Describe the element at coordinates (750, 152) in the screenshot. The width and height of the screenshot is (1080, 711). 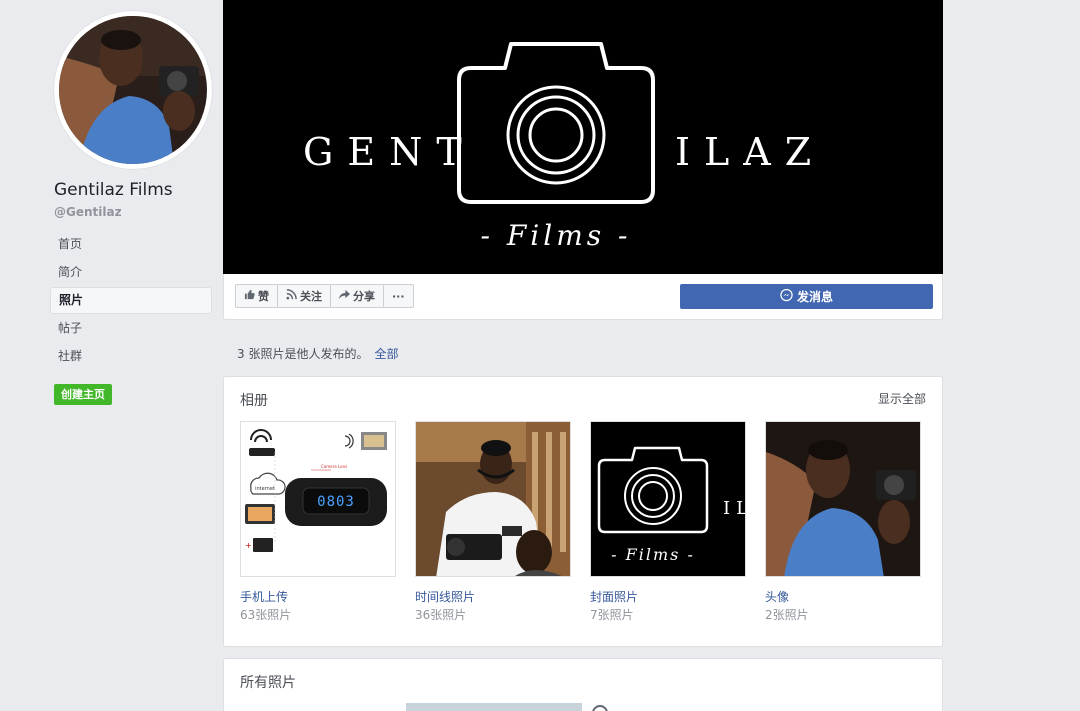
I see `cover-text-right: ILAZ` at that location.